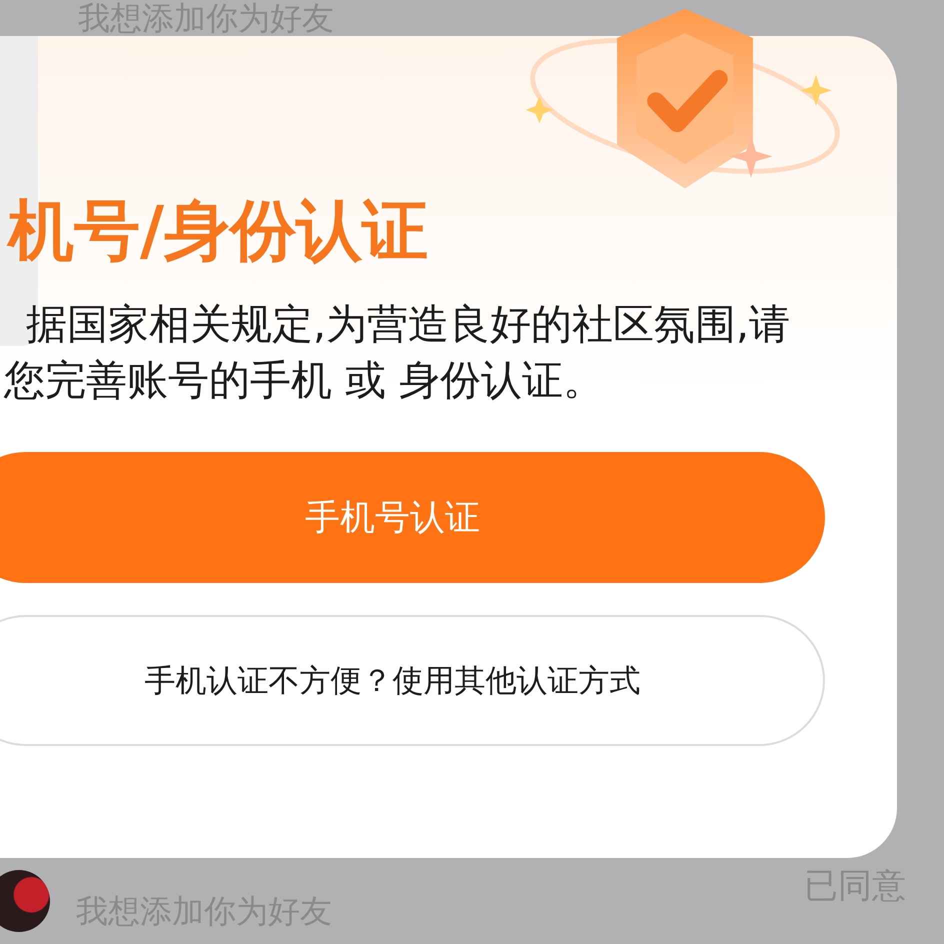 This screenshot has width=944, height=944. I want to click on avatar, so click(25, 901).